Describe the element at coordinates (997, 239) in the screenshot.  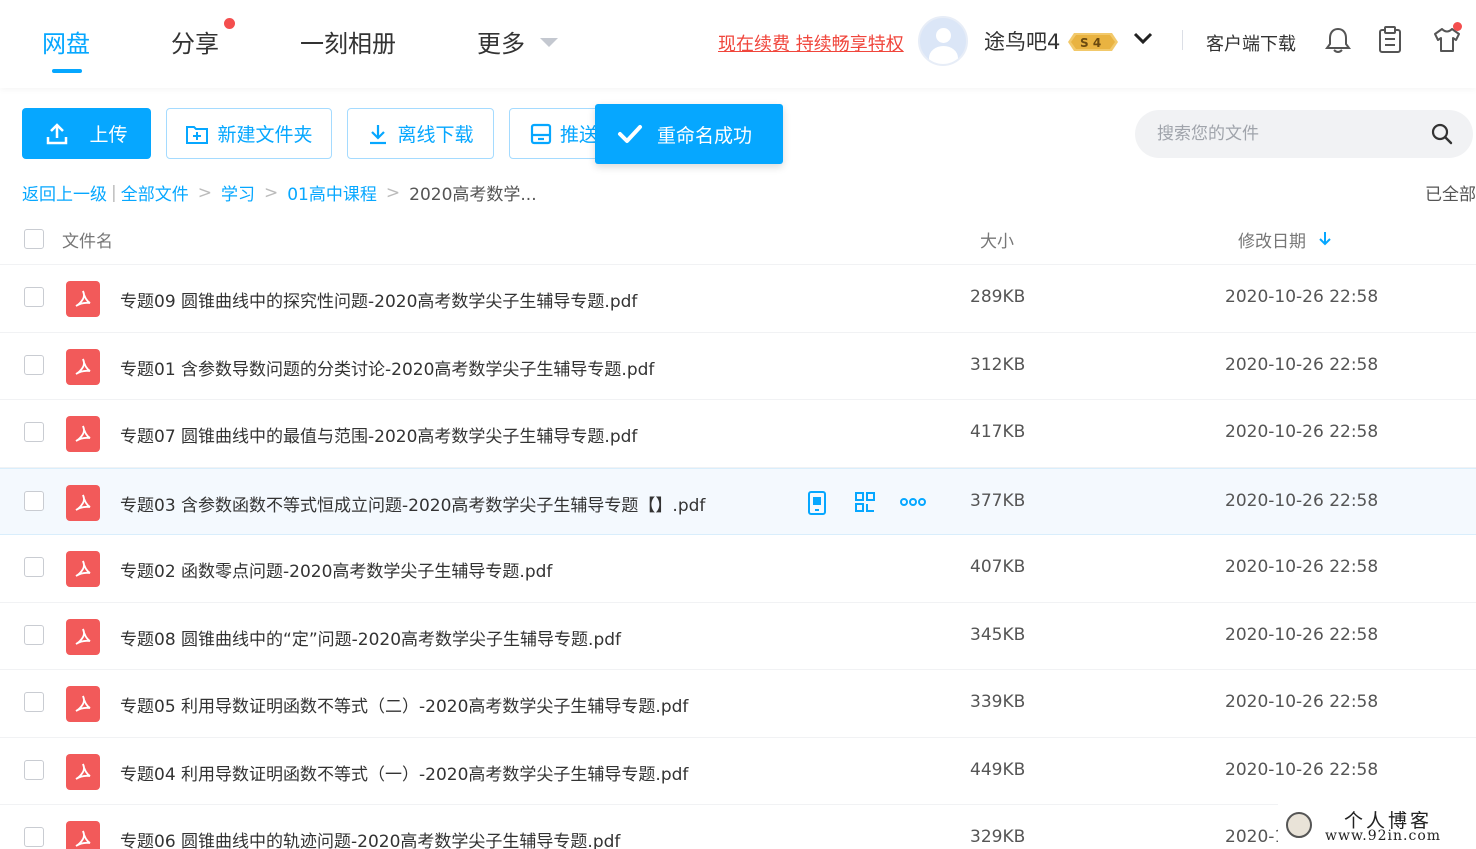
I see `column-header-size: 大小` at that location.